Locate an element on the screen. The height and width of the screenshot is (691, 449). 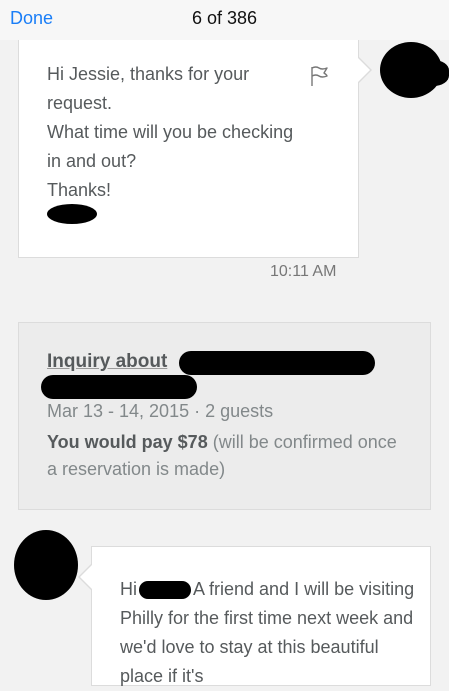
price-label: You would pay $78 is located at coordinates (127, 442).